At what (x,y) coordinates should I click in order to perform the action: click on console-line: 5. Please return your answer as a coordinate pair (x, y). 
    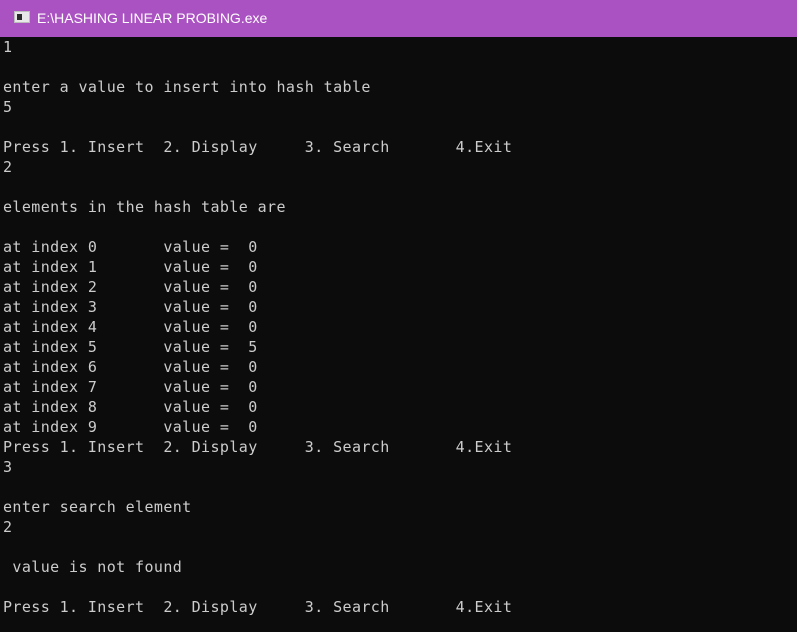
    Looking at the image, I should click on (8, 107).